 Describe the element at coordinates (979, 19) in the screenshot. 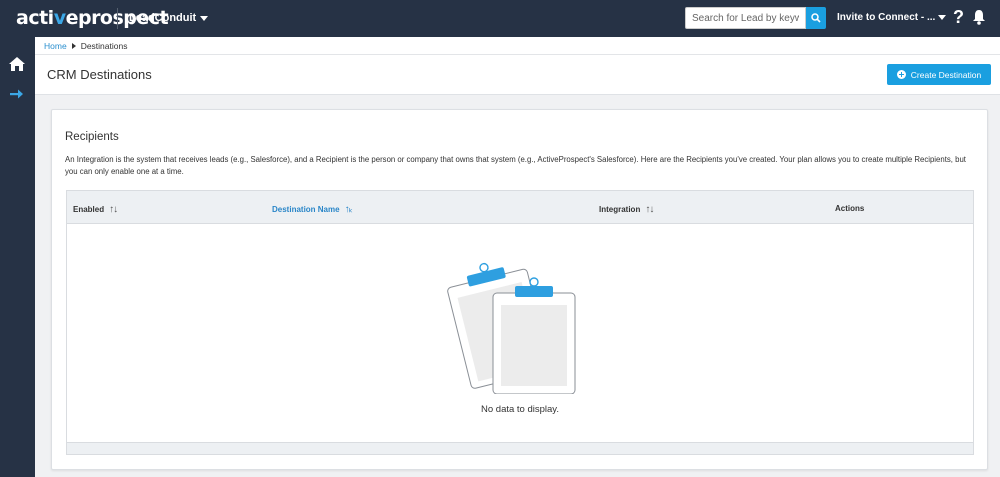

I see `bell-icon` at that location.